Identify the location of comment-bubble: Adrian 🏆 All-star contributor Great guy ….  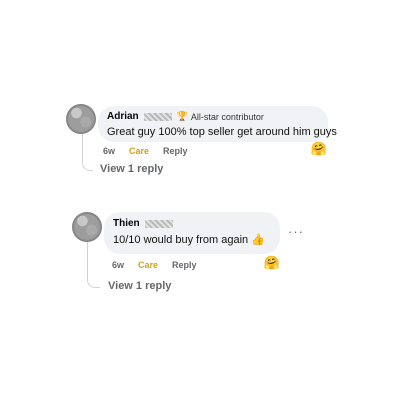
(217, 124).